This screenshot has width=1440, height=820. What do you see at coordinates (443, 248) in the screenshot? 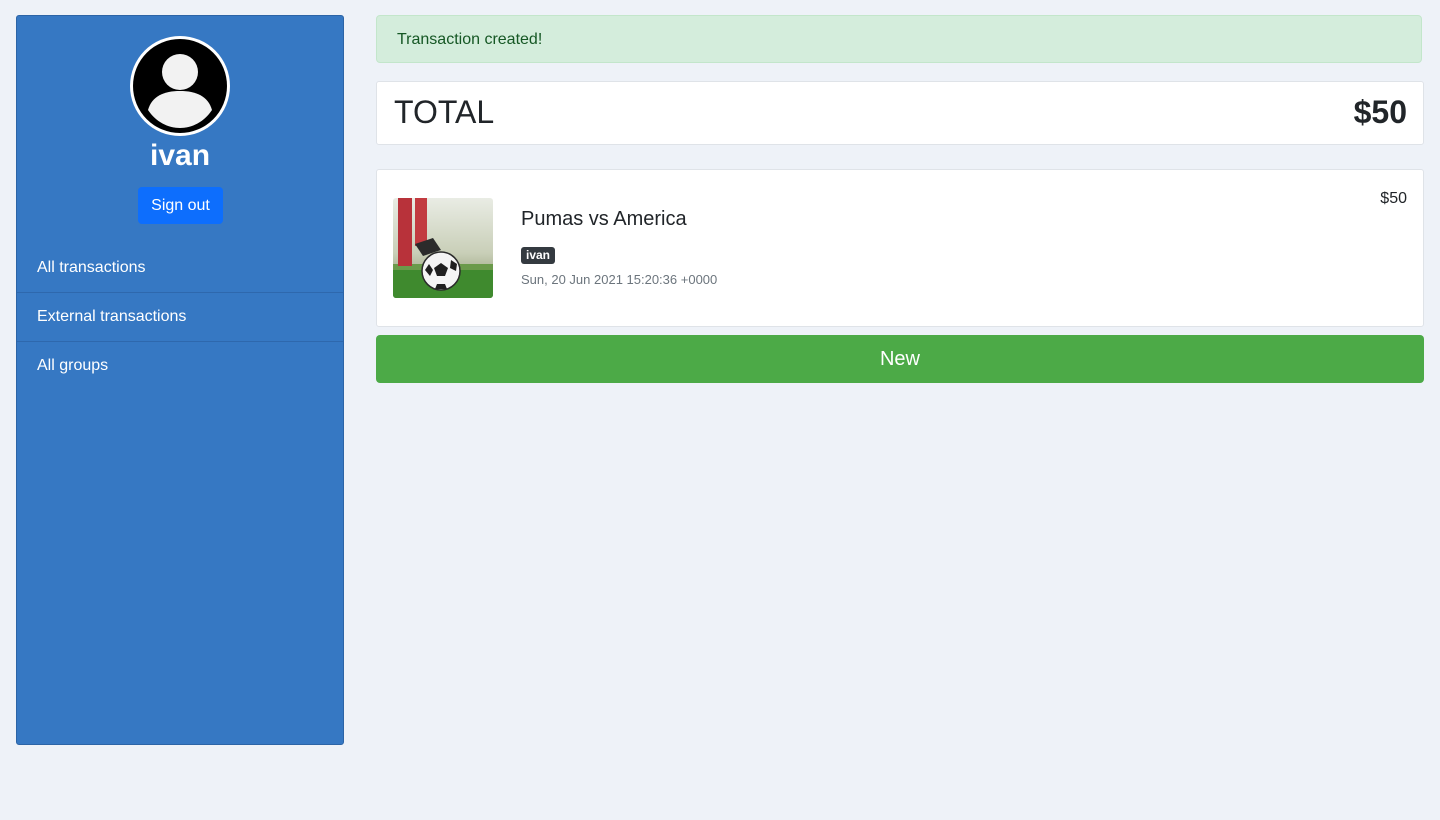
I see `soccer-image` at bounding box center [443, 248].